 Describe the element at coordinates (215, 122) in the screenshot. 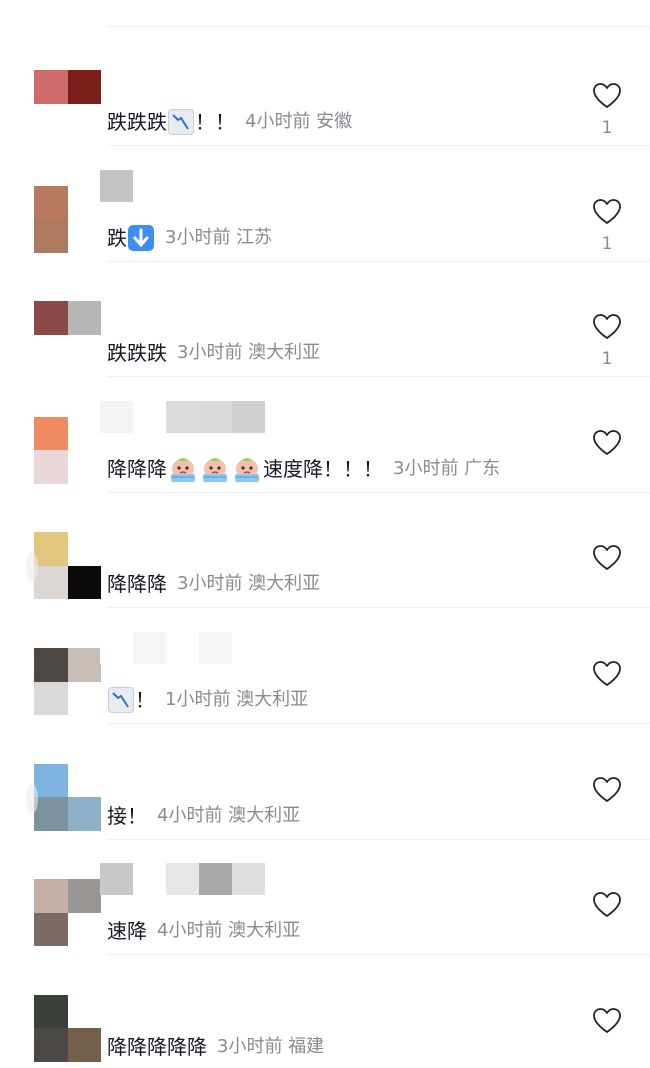

I see `comment-text-suffix: ！！` at that location.